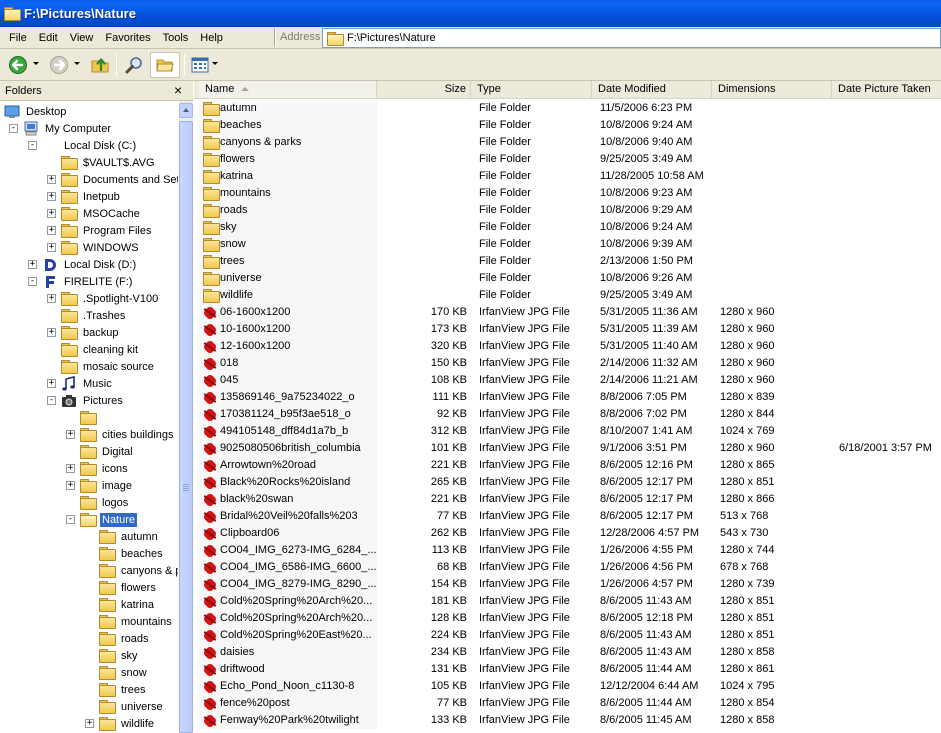 This screenshot has height=733, width=941. What do you see at coordinates (36, 111) in the screenshot?
I see `tree-item: Desktop` at bounding box center [36, 111].